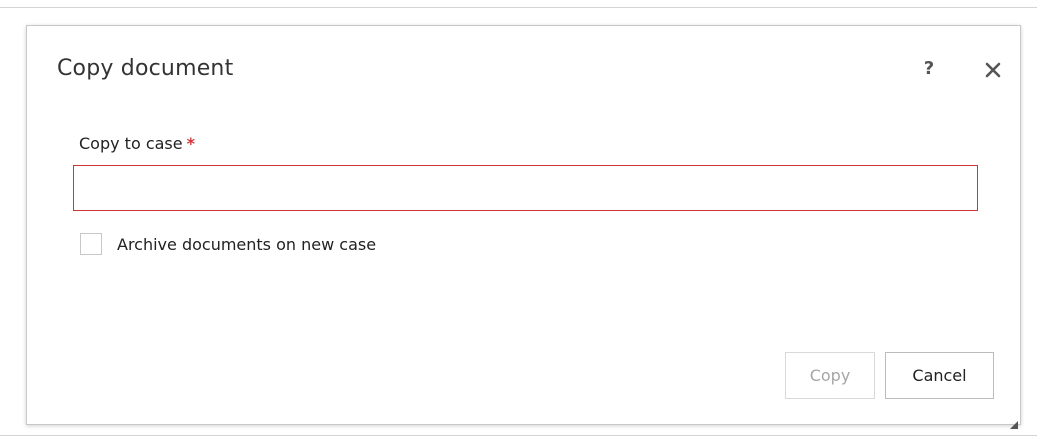 This screenshot has height=443, width=1037. Describe the element at coordinates (830, 375) in the screenshot. I see `copy-button: Copy` at that location.